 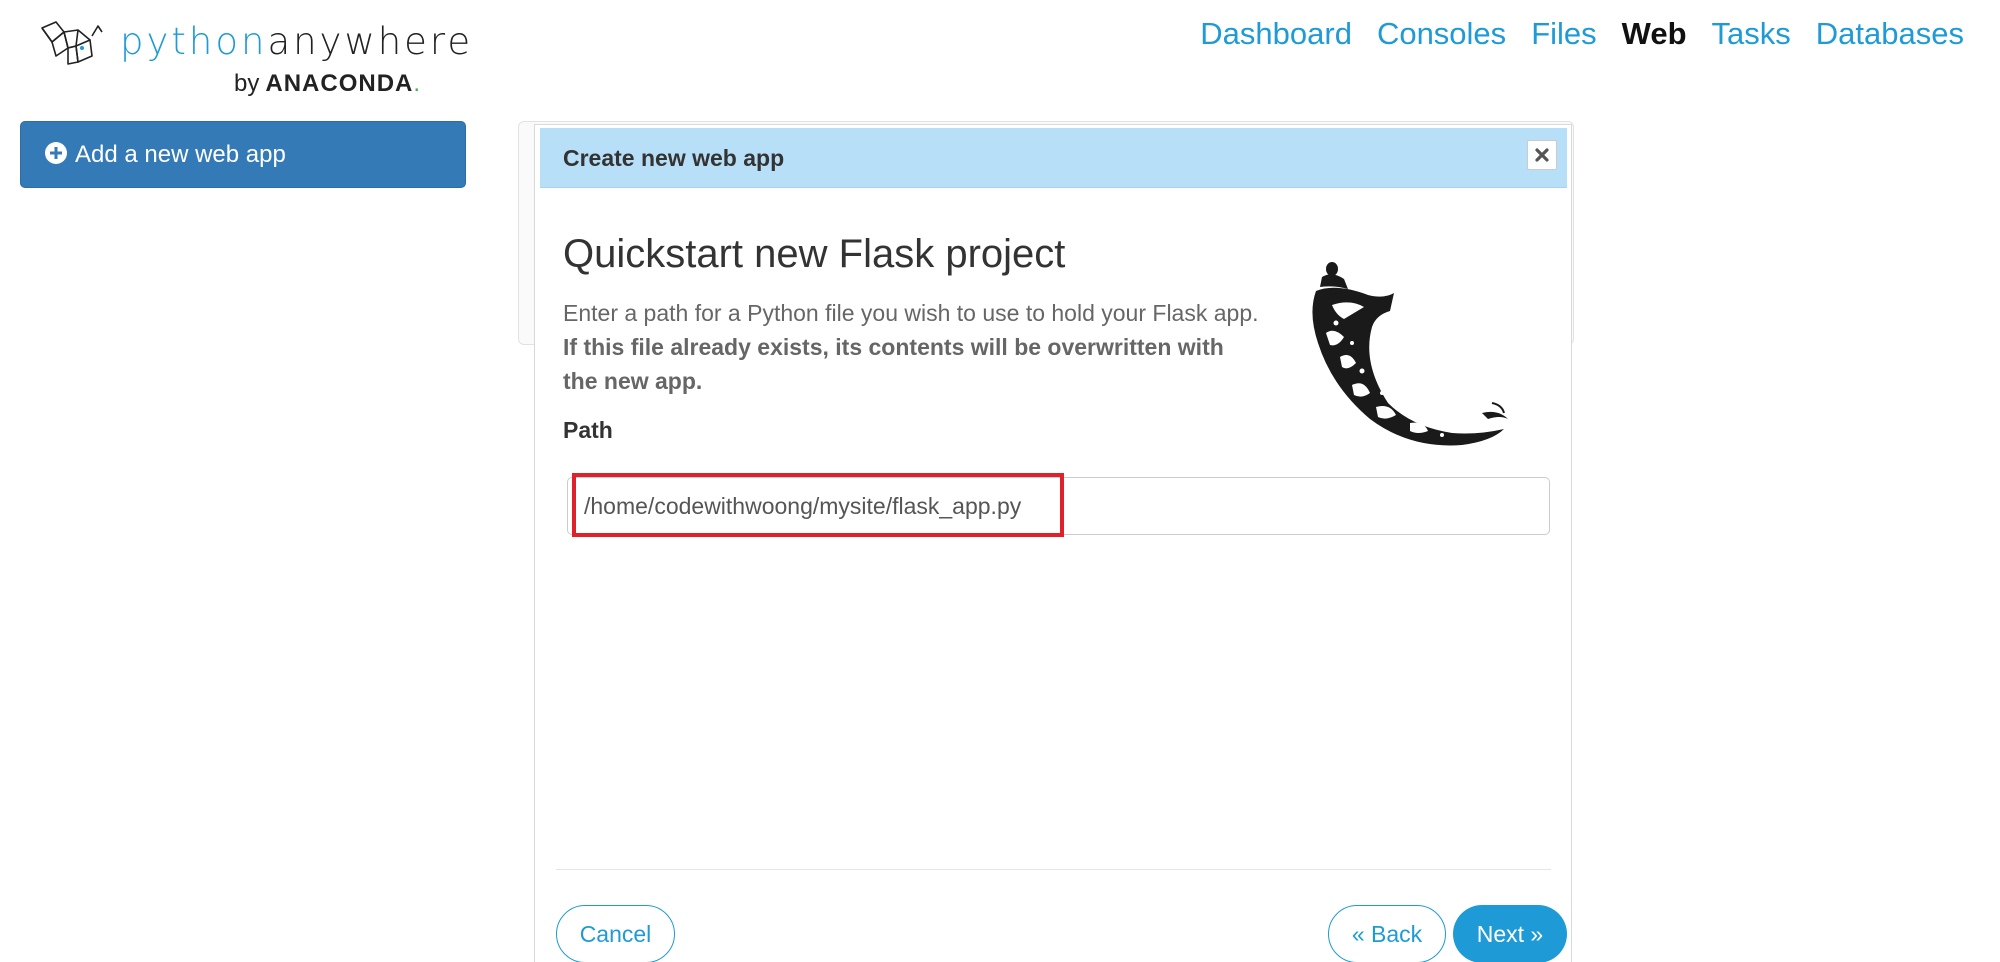 What do you see at coordinates (1276, 34) in the screenshot?
I see `nav-dashboard: Dashboard` at bounding box center [1276, 34].